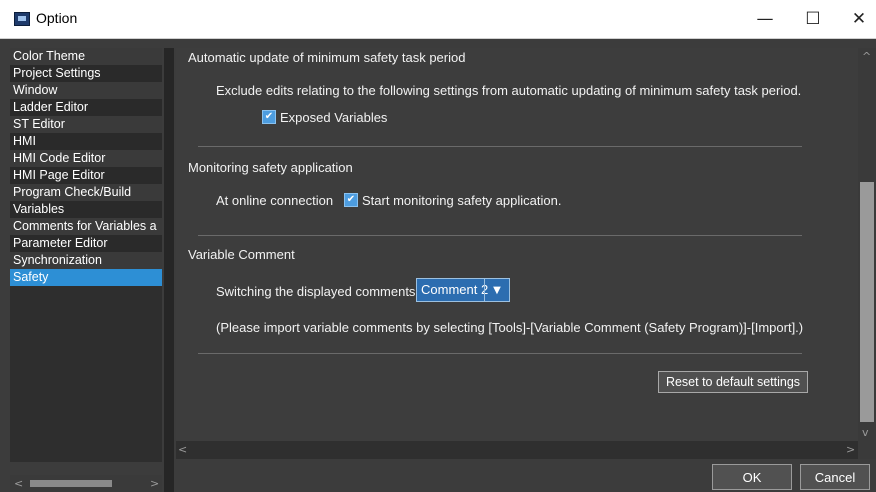 Image resolution: width=876 pixels, height=492 pixels. What do you see at coordinates (752, 477) in the screenshot?
I see `ok-button: OK` at bounding box center [752, 477].